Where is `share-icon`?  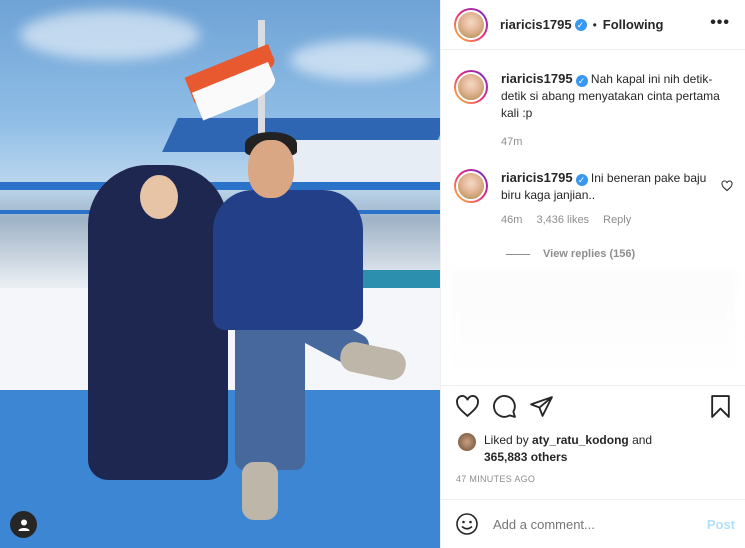 share-icon is located at coordinates (541, 406).